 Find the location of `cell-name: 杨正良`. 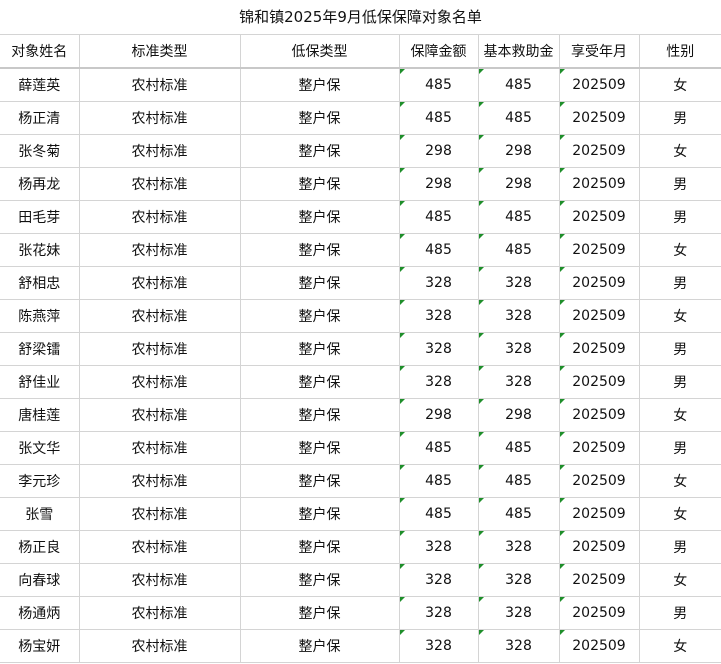

cell-name: 杨正良 is located at coordinates (40, 547).